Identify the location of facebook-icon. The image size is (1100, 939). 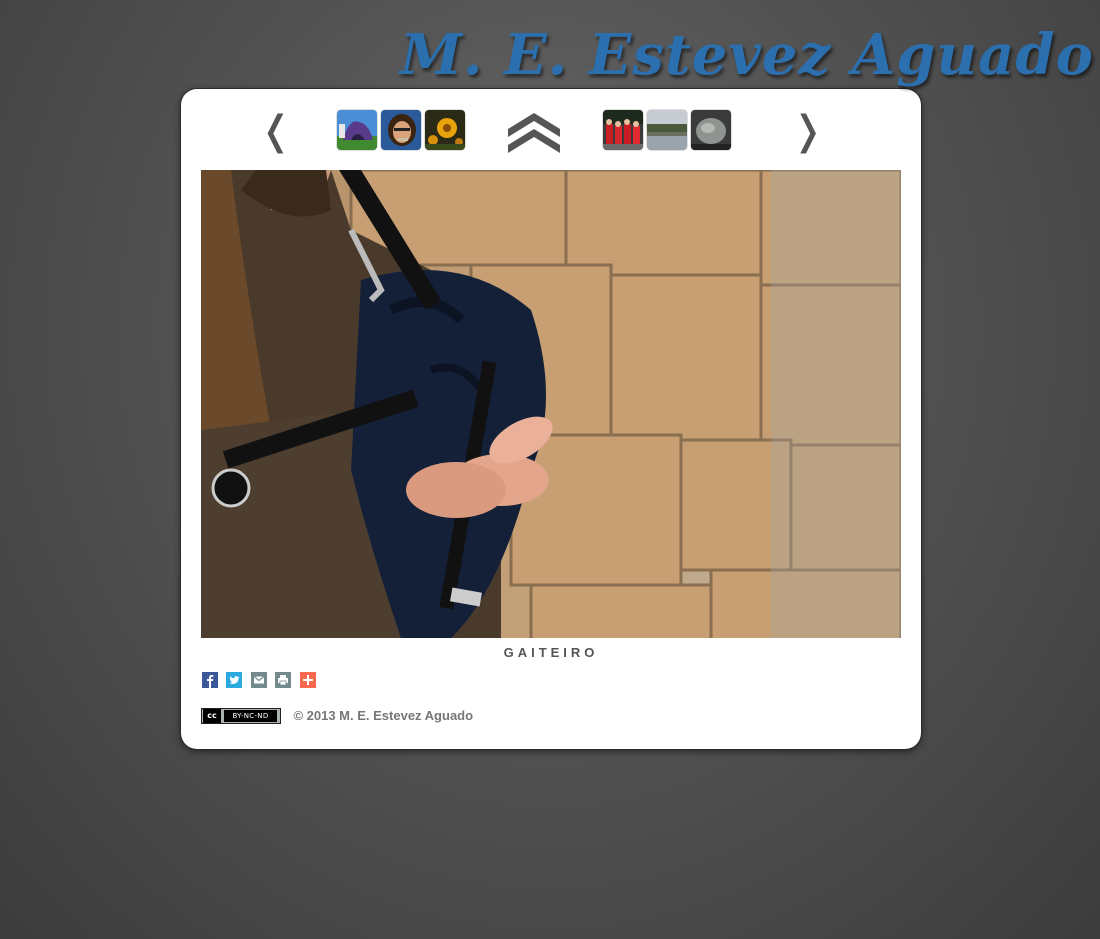
(210, 680).